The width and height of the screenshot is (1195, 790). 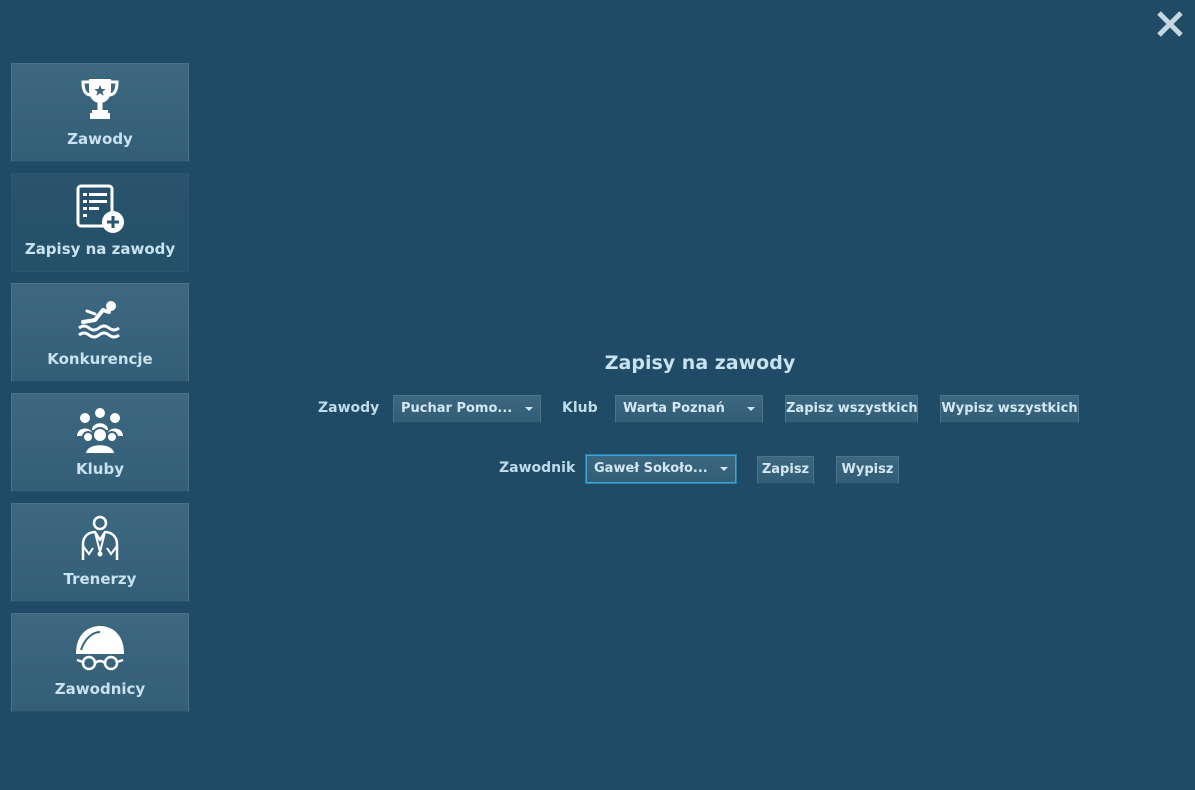 I want to click on sidebar-item-label: Trenerzy, so click(x=100, y=579).